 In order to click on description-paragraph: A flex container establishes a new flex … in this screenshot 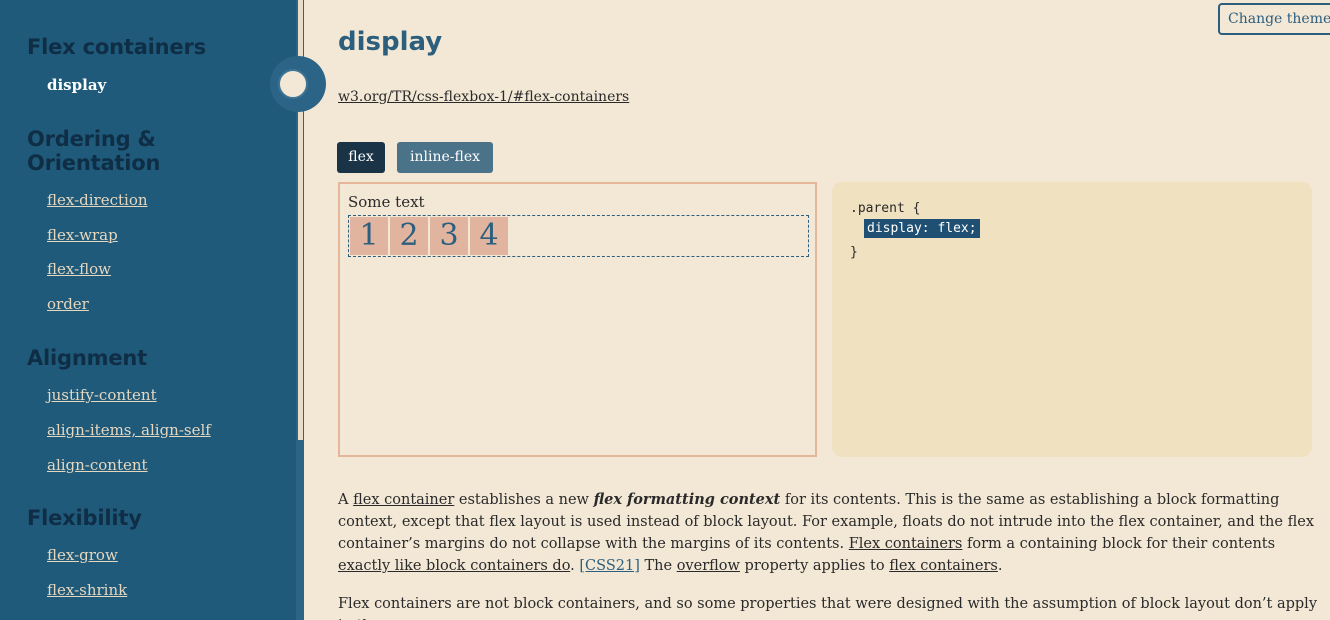, I will do `click(828, 533)`.